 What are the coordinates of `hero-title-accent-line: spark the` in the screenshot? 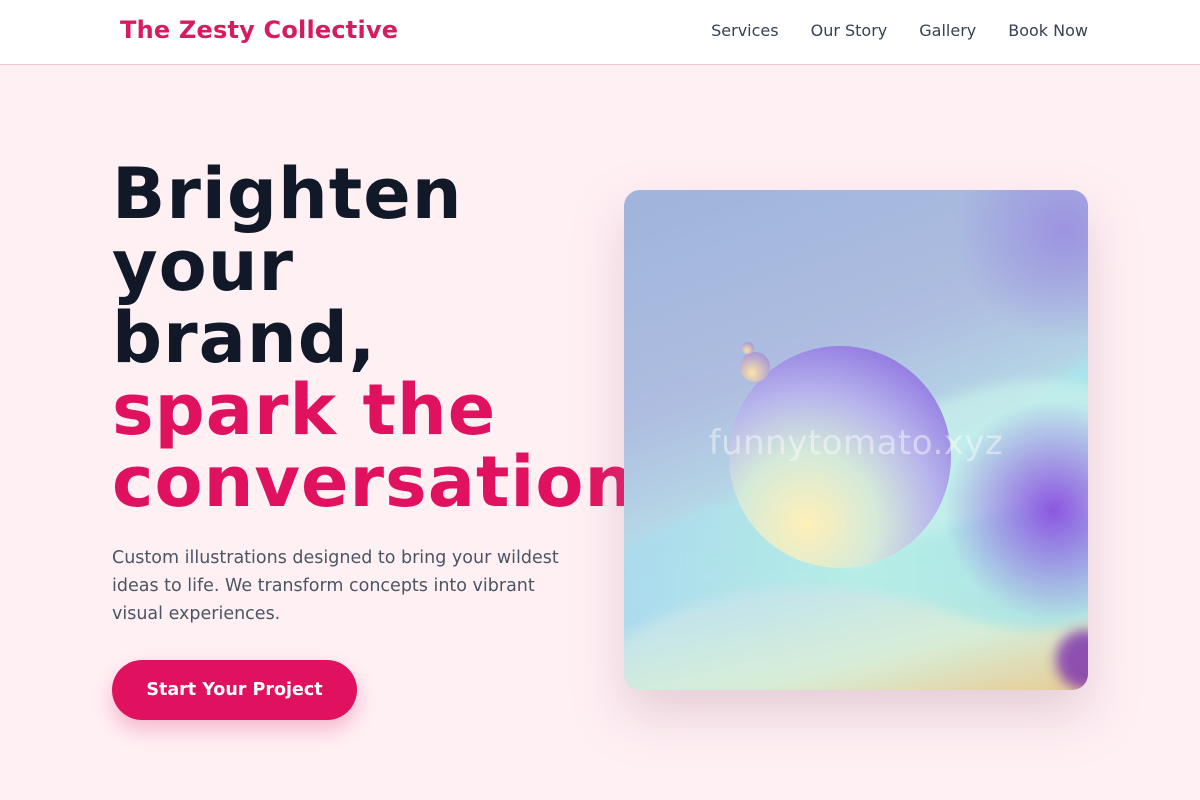 It's located at (304, 410).